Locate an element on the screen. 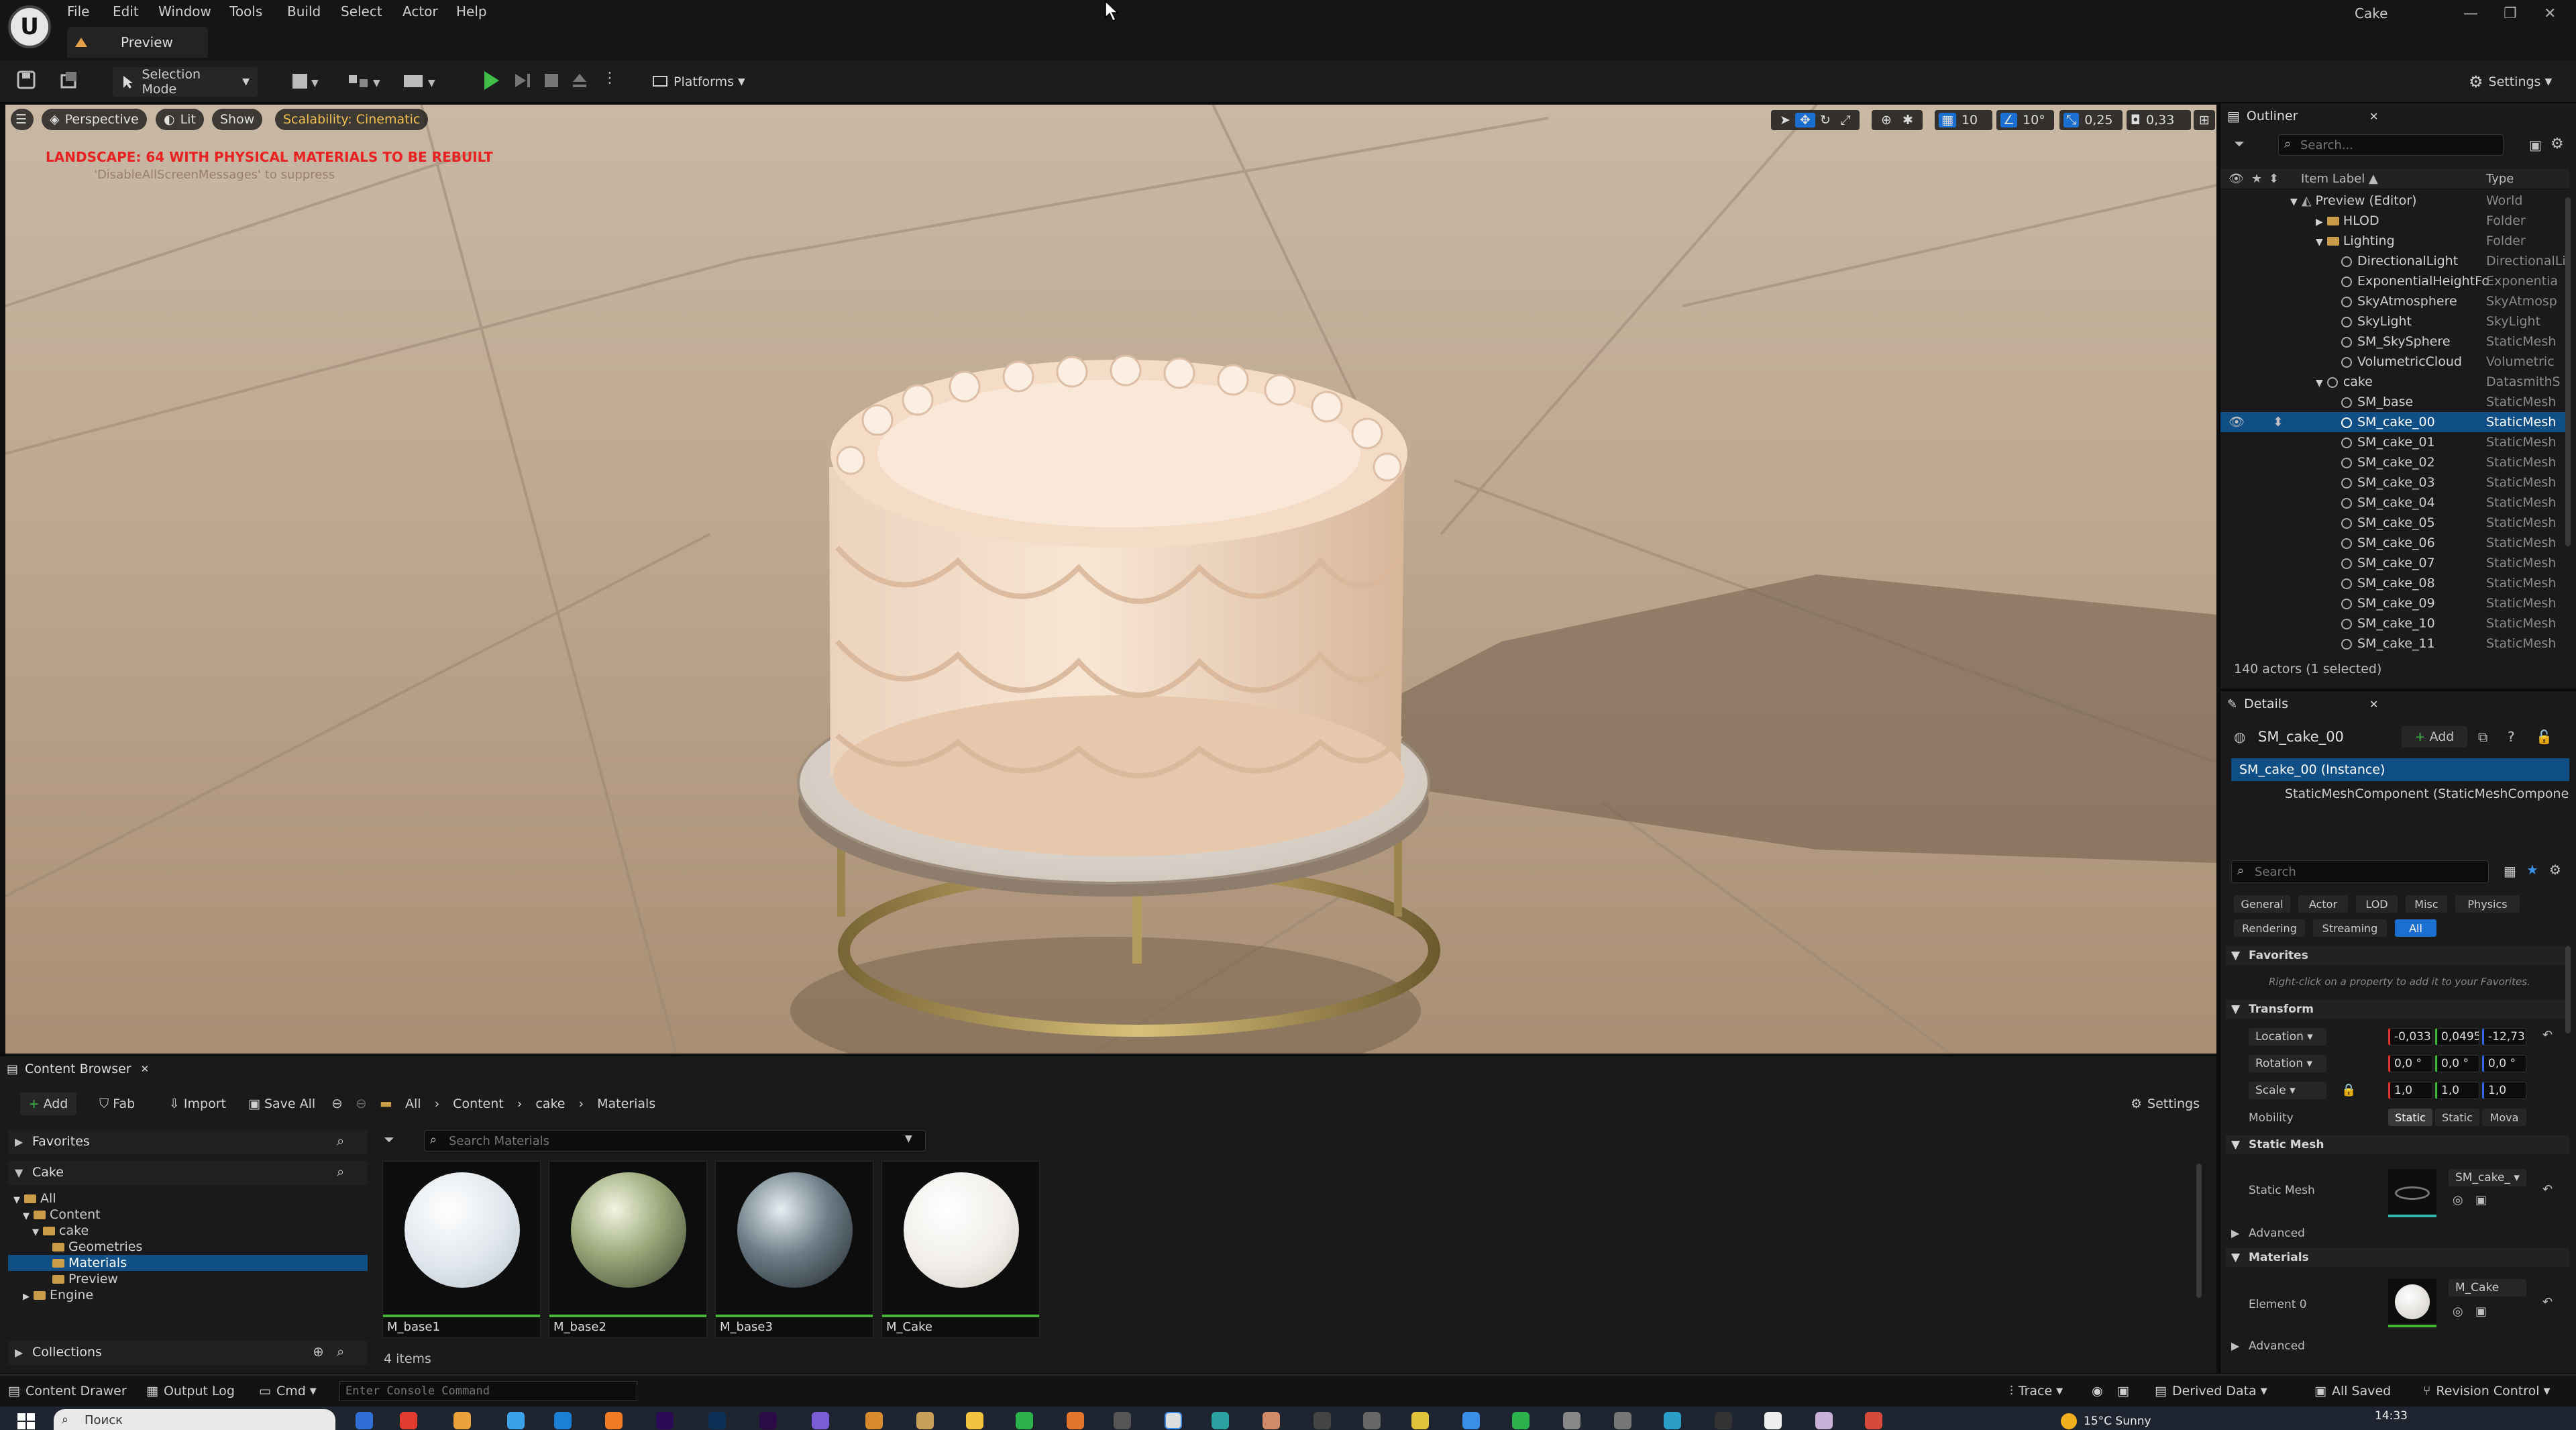 The height and width of the screenshot is (1430, 2576). project-section: ▼ Cake ⌕ is located at coordinates (188, 1173).